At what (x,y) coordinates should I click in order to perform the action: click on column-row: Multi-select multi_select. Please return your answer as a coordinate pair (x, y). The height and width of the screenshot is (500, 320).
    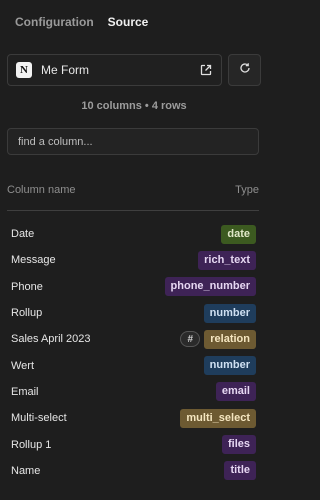
    Looking at the image, I should click on (134, 418).